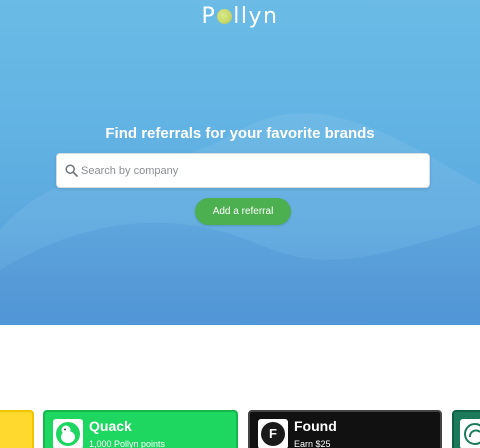  What do you see at coordinates (71, 170) in the screenshot?
I see `search-icon` at bounding box center [71, 170].